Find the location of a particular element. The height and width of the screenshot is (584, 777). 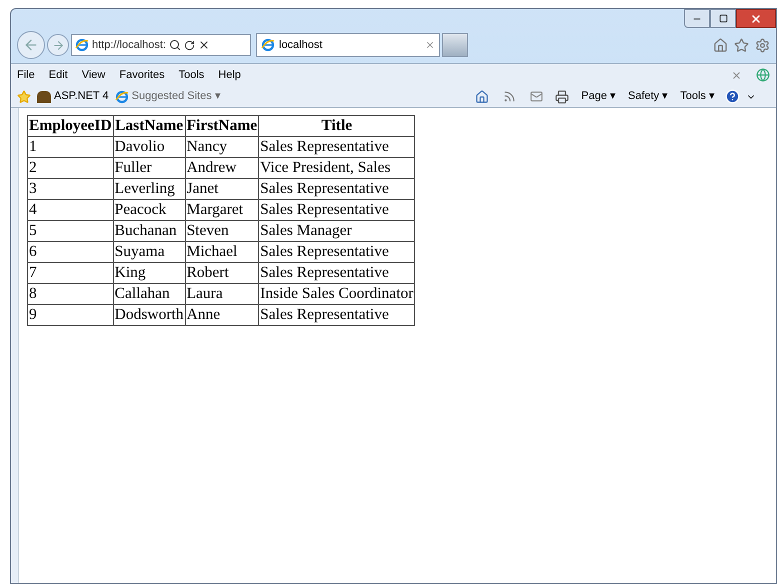

table-cell: Peacock is located at coordinates (149, 210).